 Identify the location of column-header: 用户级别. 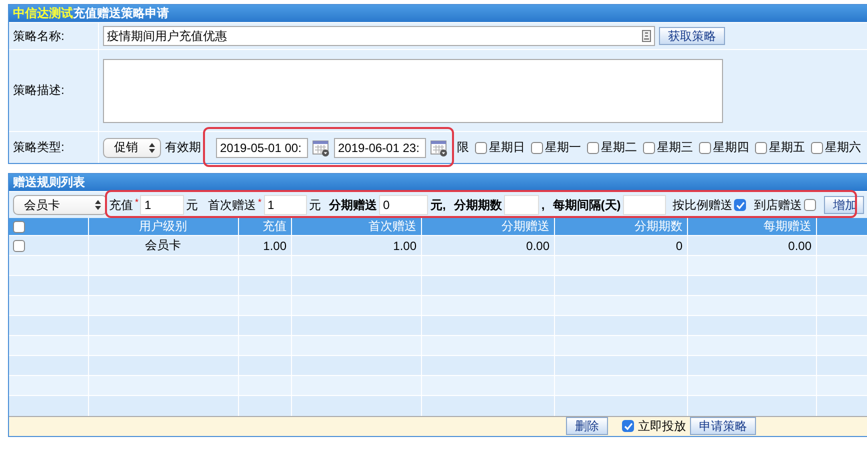
(163, 227).